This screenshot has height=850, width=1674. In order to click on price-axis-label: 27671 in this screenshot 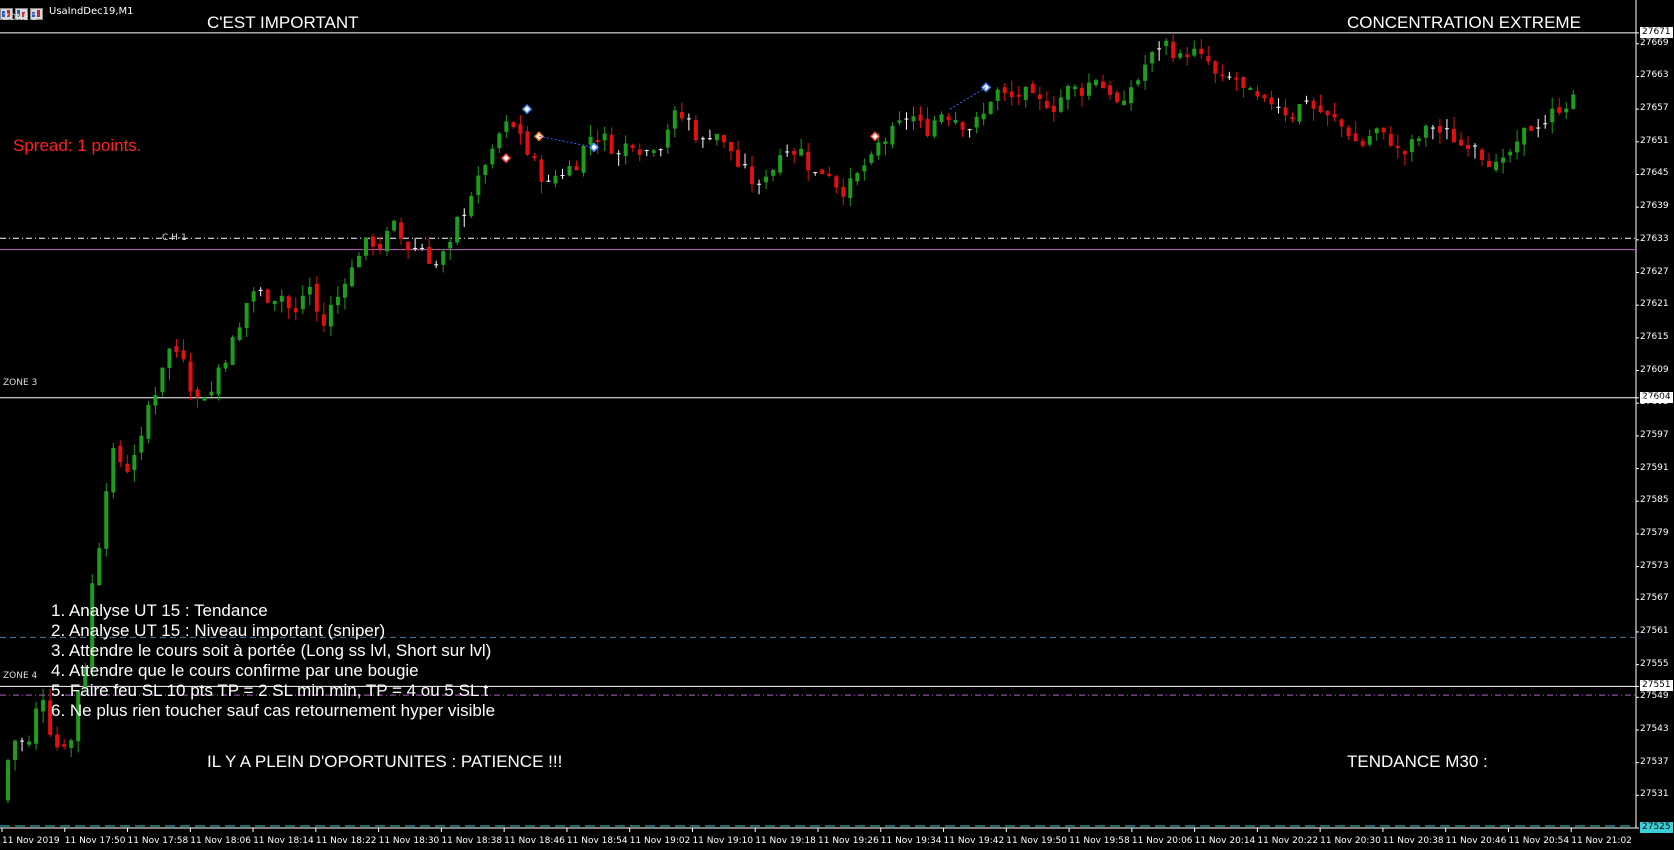, I will do `click(1656, 32)`.